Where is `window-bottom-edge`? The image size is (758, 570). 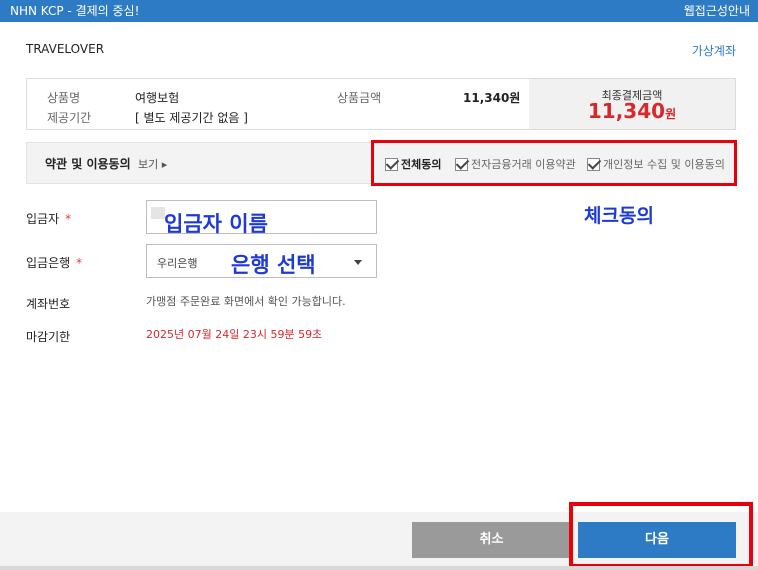
window-bottom-edge is located at coordinates (379, 568).